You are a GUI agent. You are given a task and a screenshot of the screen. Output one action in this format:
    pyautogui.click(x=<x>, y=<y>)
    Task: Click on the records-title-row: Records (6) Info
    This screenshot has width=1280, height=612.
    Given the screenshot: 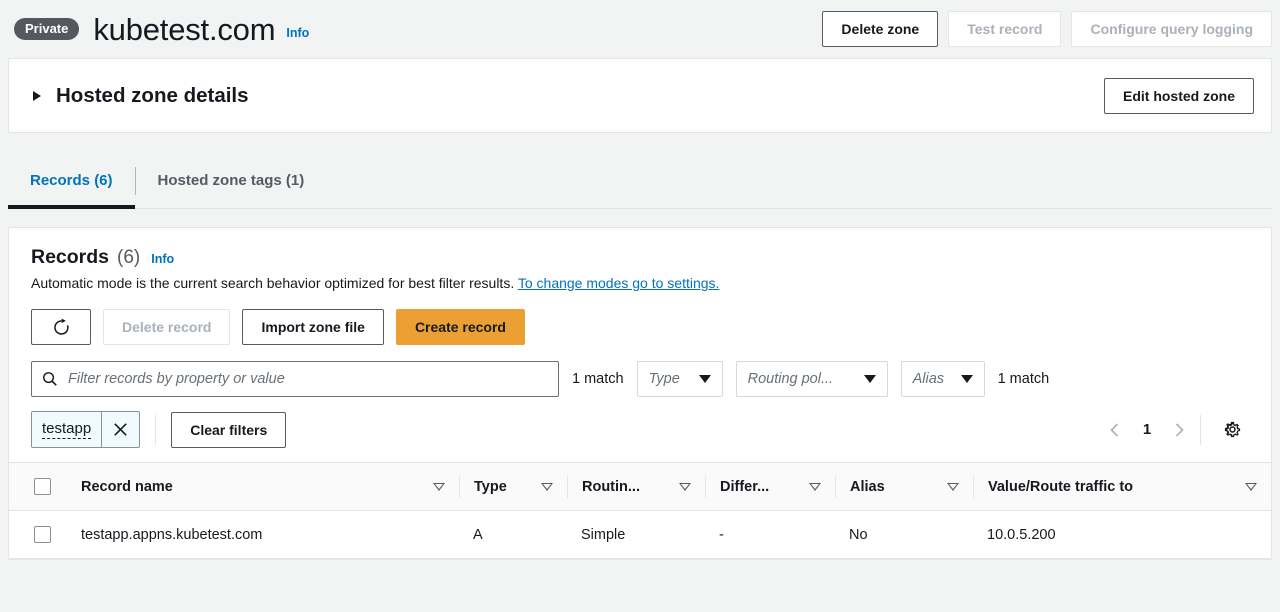 What is the action you would take?
    pyautogui.click(x=640, y=257)
    